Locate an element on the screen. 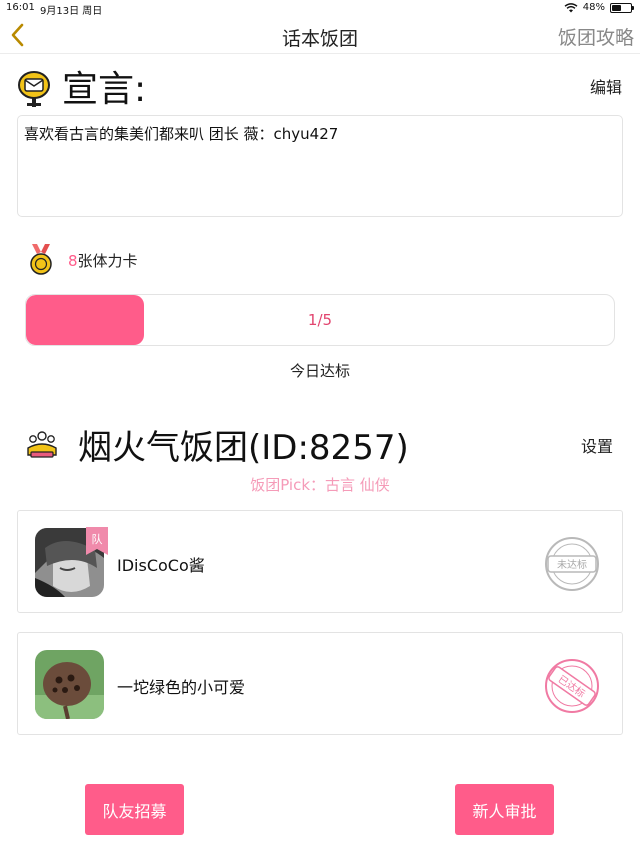  group-name: 烟火气饭团(ID:8257) is located at coordinates (243, 448).